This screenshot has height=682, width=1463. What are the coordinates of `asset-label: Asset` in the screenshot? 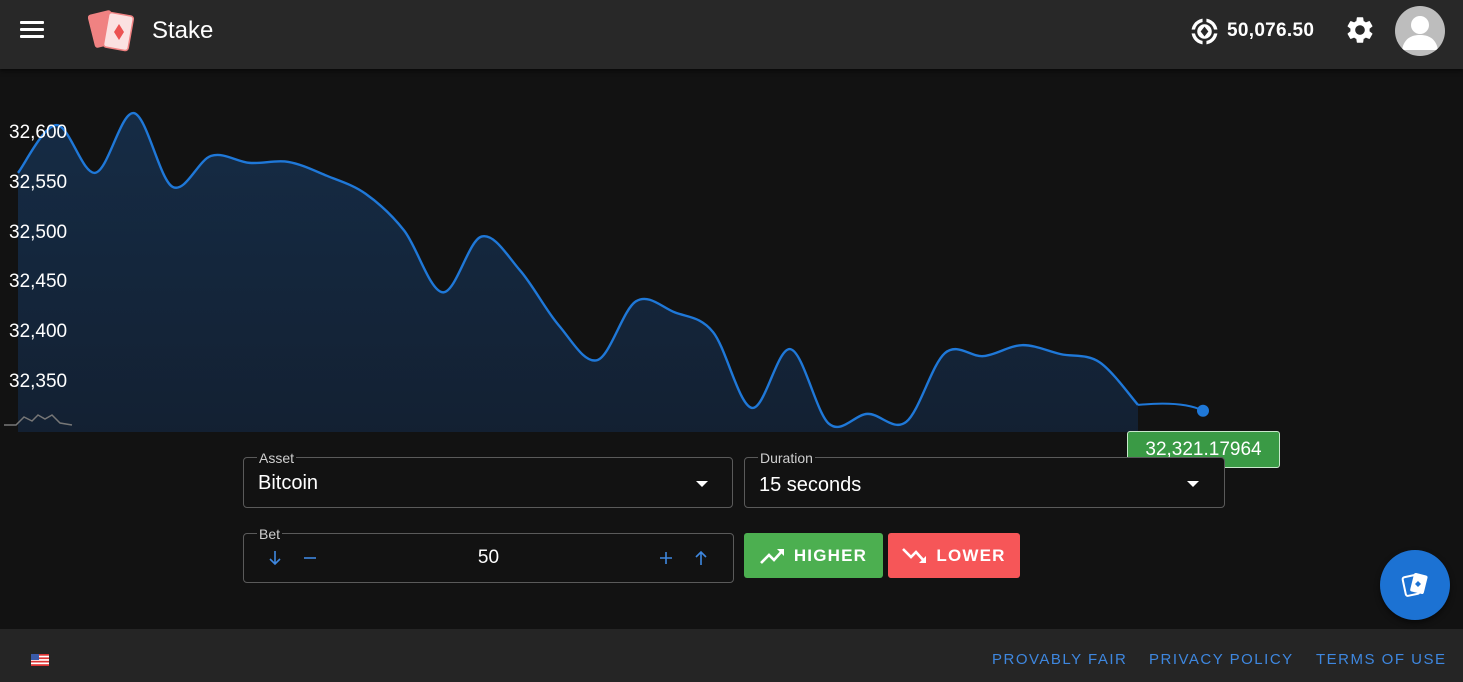 It's located at (277, 458).